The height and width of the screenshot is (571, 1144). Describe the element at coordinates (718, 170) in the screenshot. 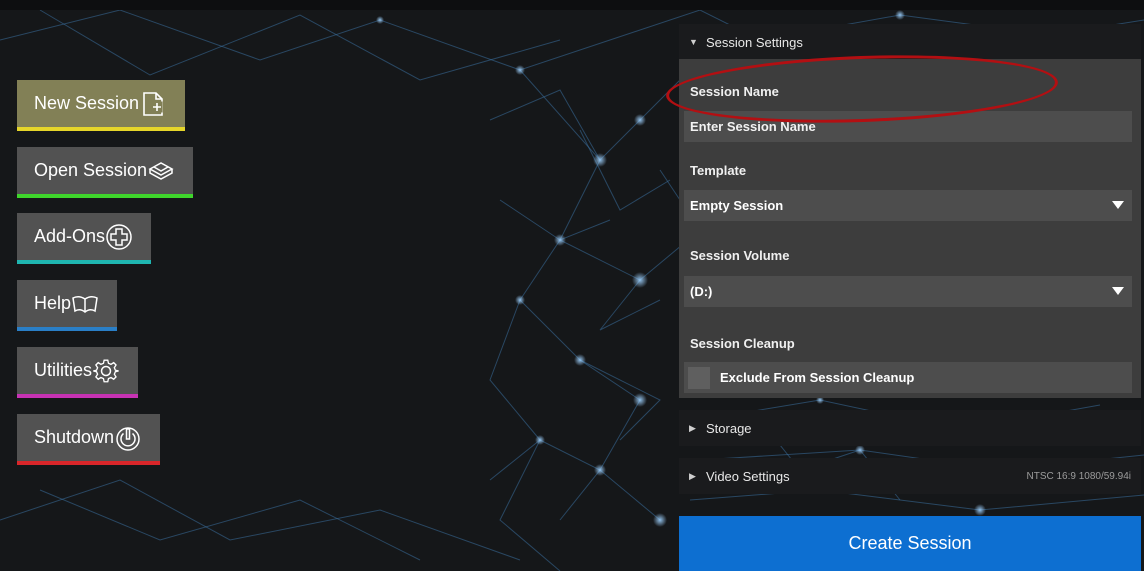

I see `template-label: Template` at that location.